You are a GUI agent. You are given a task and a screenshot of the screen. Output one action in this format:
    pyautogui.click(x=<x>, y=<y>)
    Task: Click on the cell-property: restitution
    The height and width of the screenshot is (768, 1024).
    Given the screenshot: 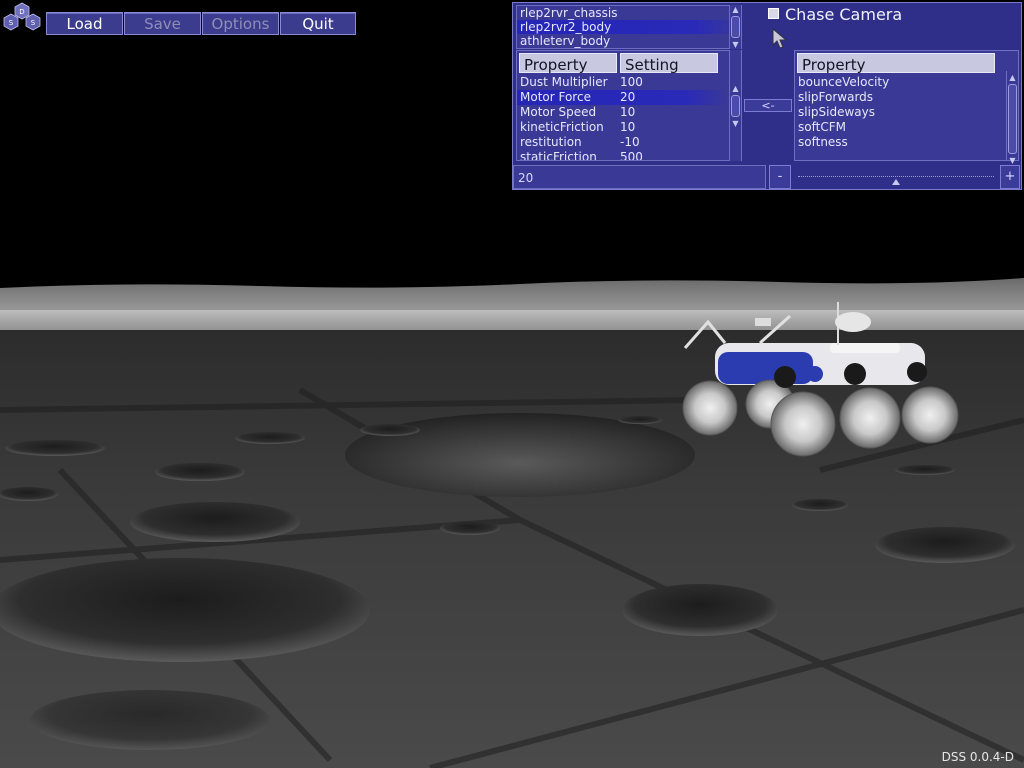 What is the action you would take?
    pyautogui.click(x=551, y=142)
    